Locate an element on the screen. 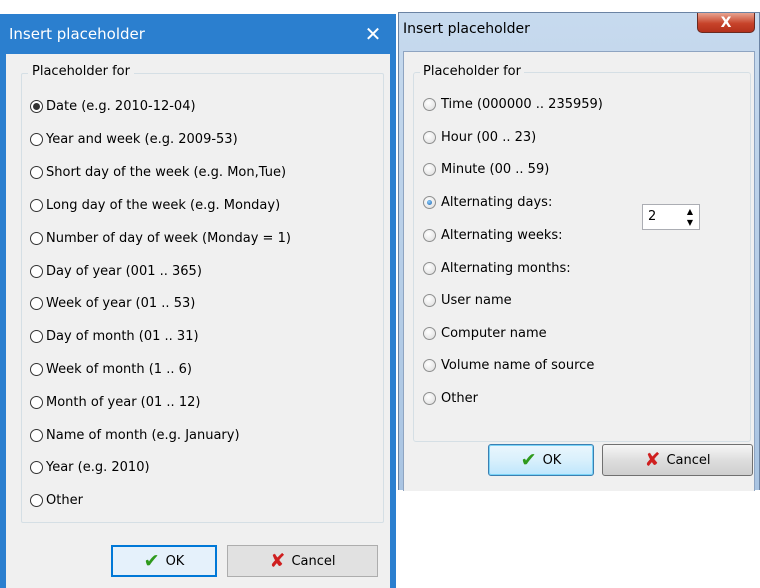 This screenshot has width=760, height=588. close-icon: ✕ is located at coordinates (373, 34).